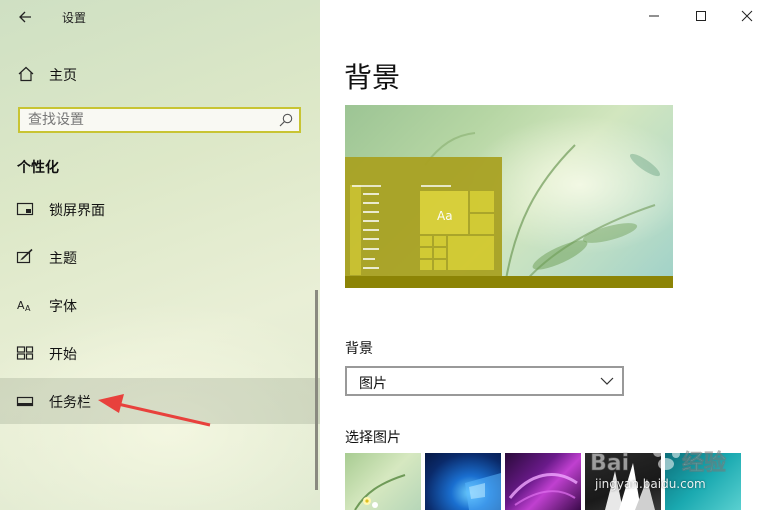 The height and width of the screenshot is (510, 771). Describe the element at coordinates (445, 216) in the screenshot. I see `preview-tile-text: Aa` at that location.